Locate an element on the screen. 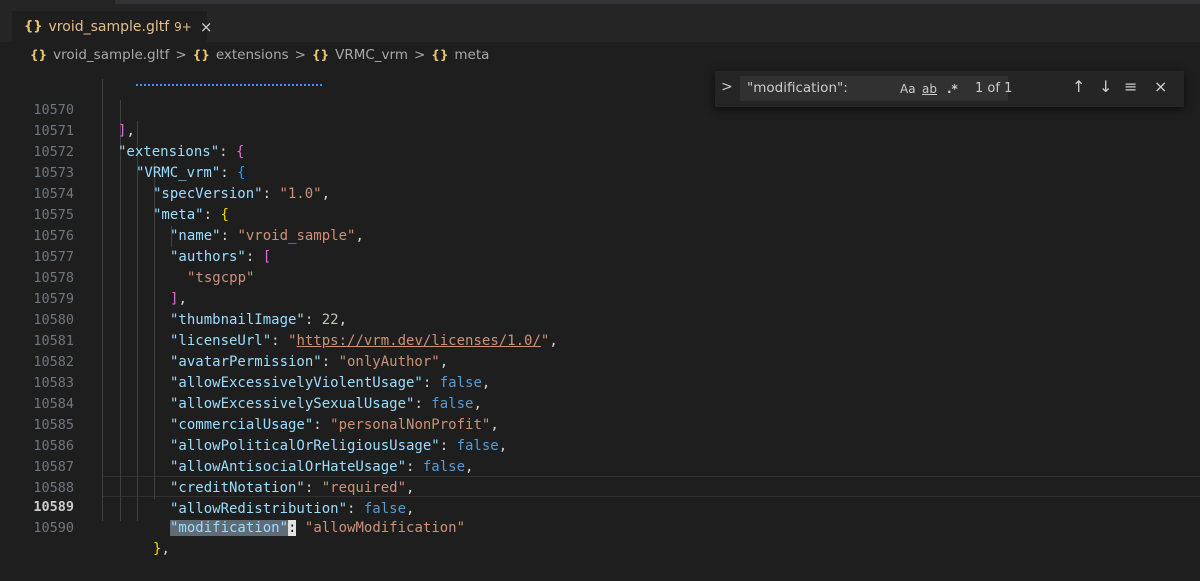  code-line: 10572 "VRMC_vrm": { is located at coordinates (600, 151).